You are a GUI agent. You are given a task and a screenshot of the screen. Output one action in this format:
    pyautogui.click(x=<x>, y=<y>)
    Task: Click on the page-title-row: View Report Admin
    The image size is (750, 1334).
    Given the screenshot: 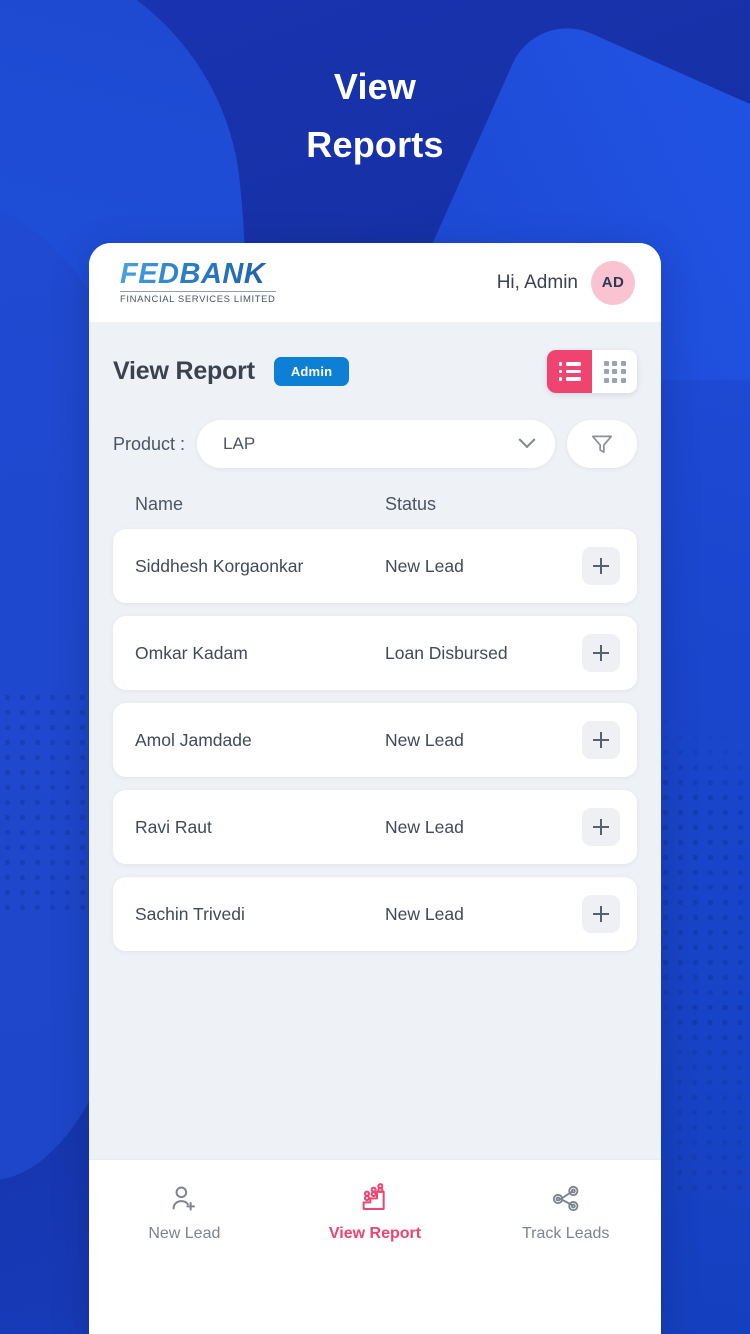 What is the action you would take?
    pyautogui.click(x=375, y=371)
    